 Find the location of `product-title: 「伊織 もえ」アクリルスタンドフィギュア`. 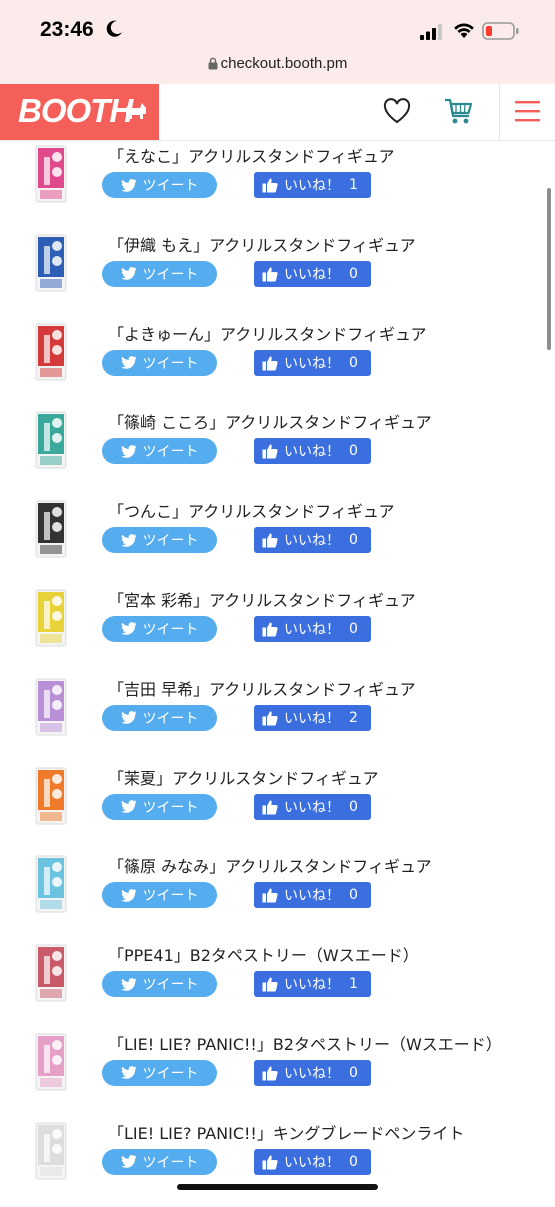

product-title: 「伊織 もえ」アクリルスタンドフィギュア is located at coordinates (262, 244).